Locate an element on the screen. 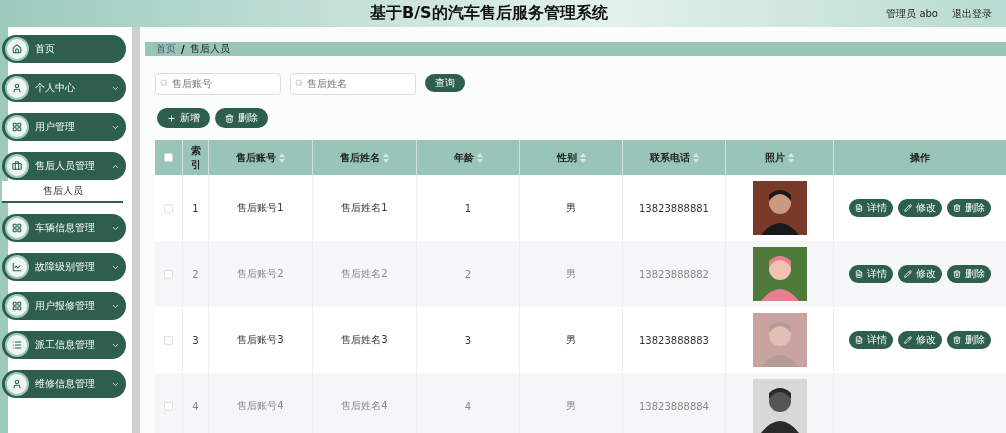 The height and width of the screenshot is (433, 1006). column-header: 操作 is located at coordinates (920, 157).